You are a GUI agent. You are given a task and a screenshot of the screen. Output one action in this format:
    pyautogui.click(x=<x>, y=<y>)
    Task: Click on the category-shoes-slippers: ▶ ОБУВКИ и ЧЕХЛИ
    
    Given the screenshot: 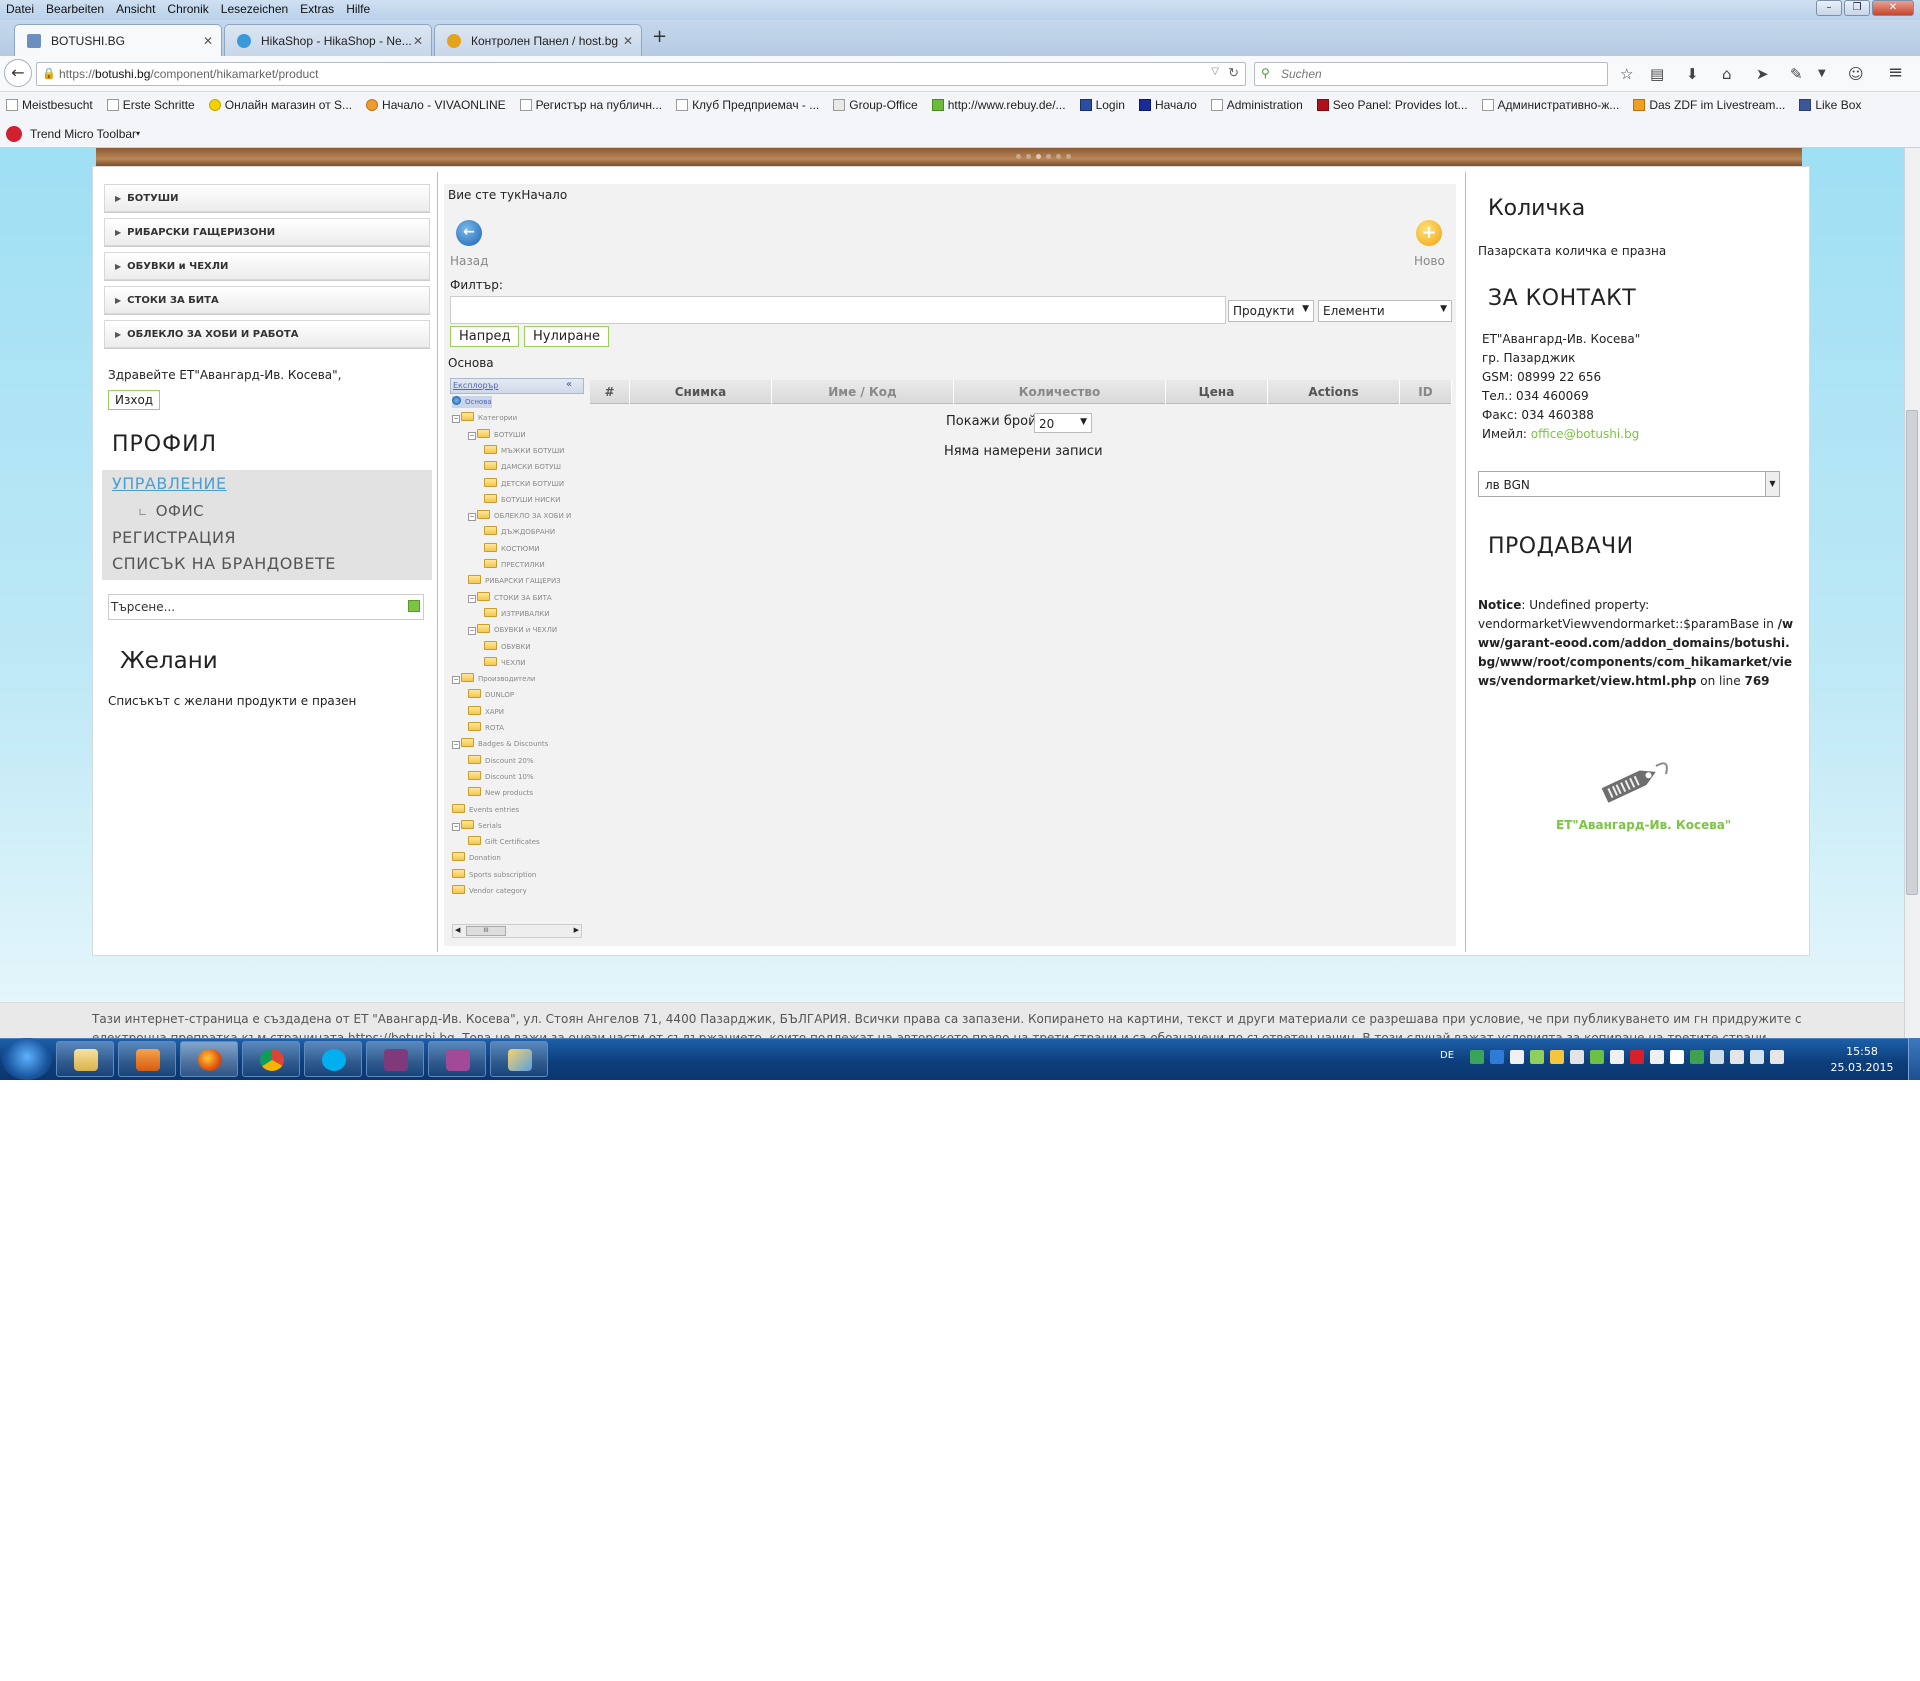 What is the action you would take?
    pyautogui.click(x=267, y=266)
    